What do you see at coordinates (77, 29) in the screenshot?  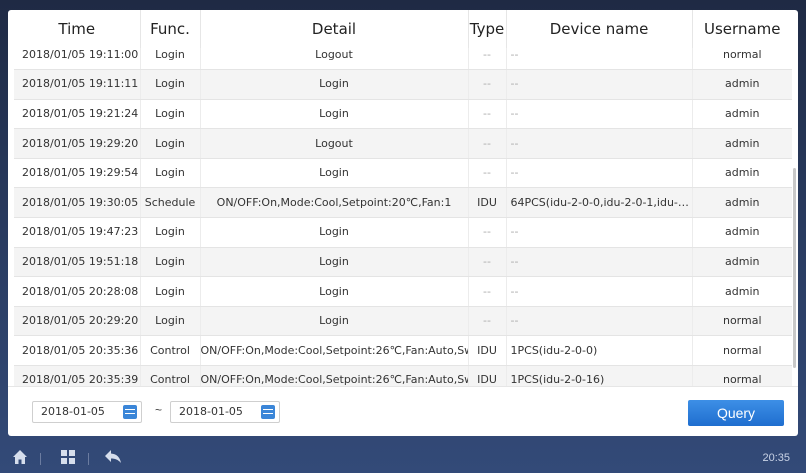 I see `column-header-time: Time` at bounding box center [77, 29].